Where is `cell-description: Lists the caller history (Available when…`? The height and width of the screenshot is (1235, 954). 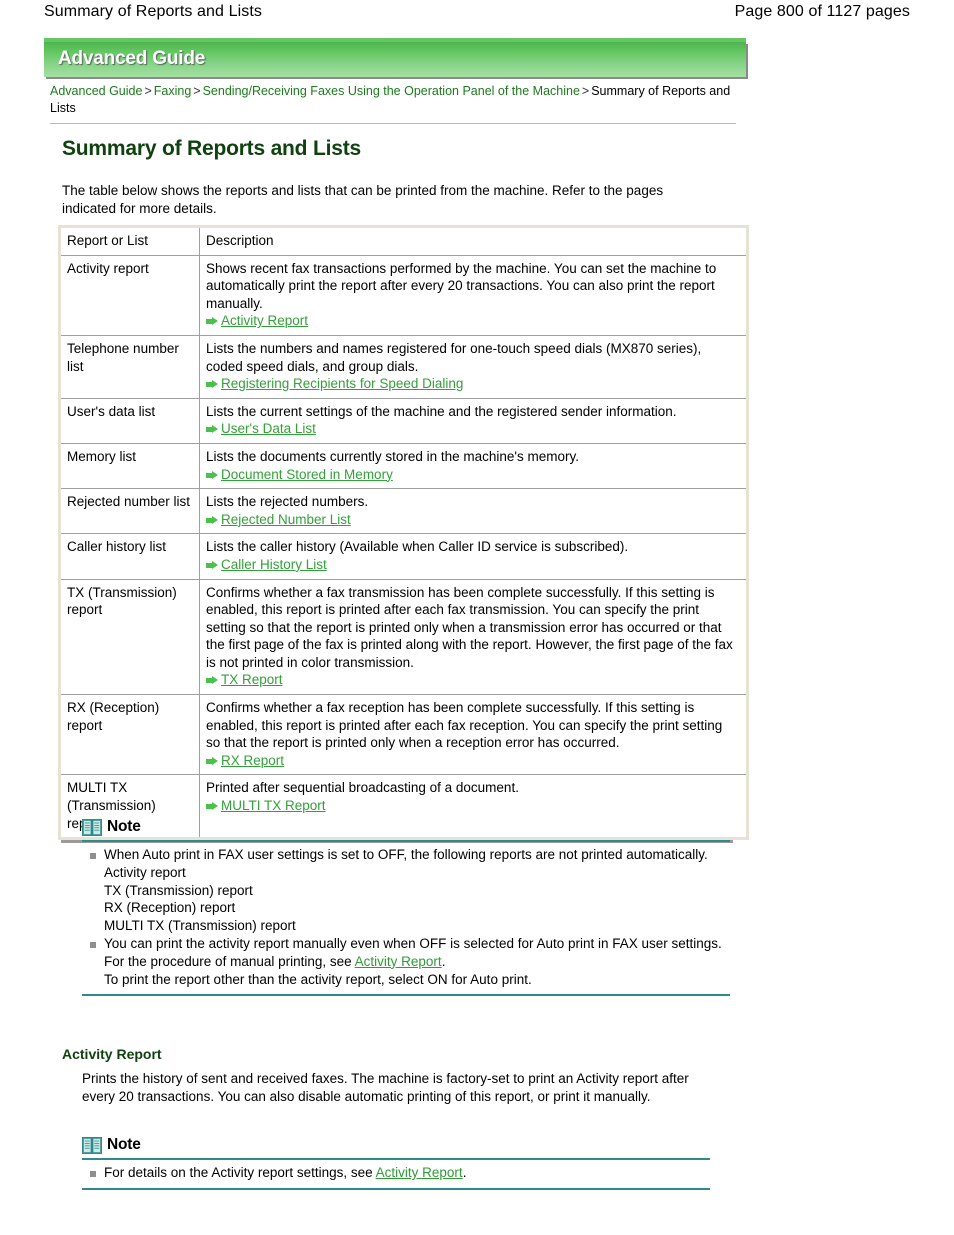
cell-description: Lists the caller history (Available when… is located at coordinates (473, 556).